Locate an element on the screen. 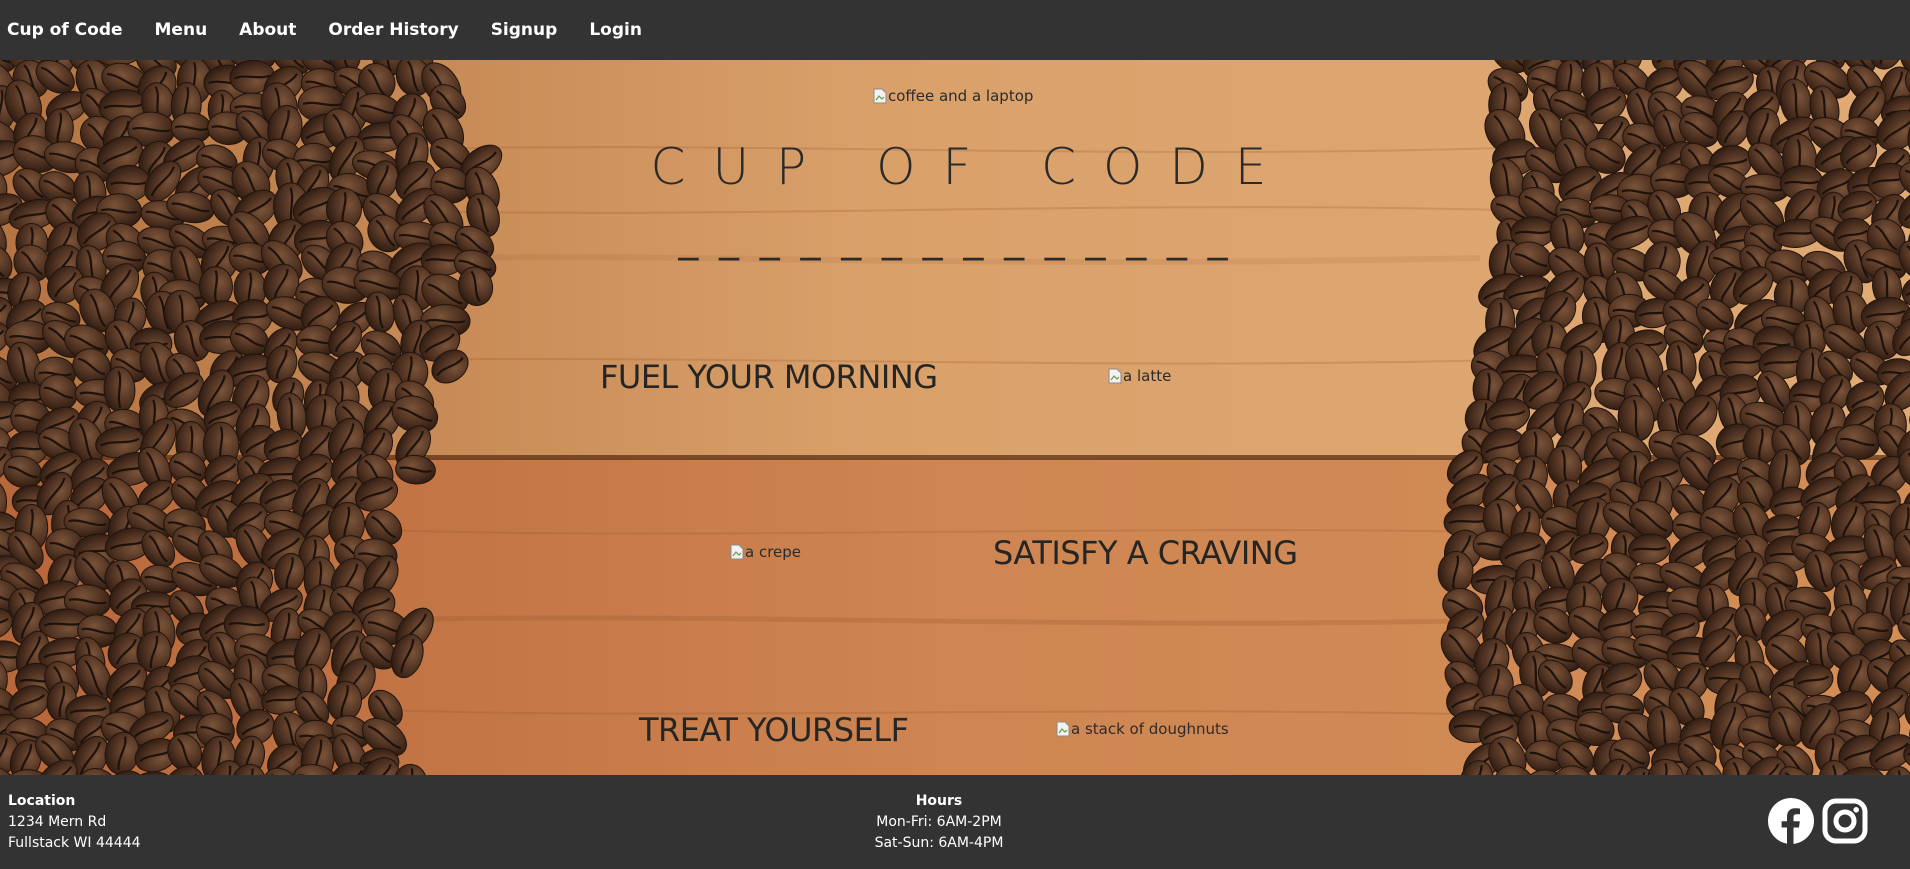 This screenshot has height=869, width=1910. nav-brand-link: Cup of Code is located at coordinates (65, 30).